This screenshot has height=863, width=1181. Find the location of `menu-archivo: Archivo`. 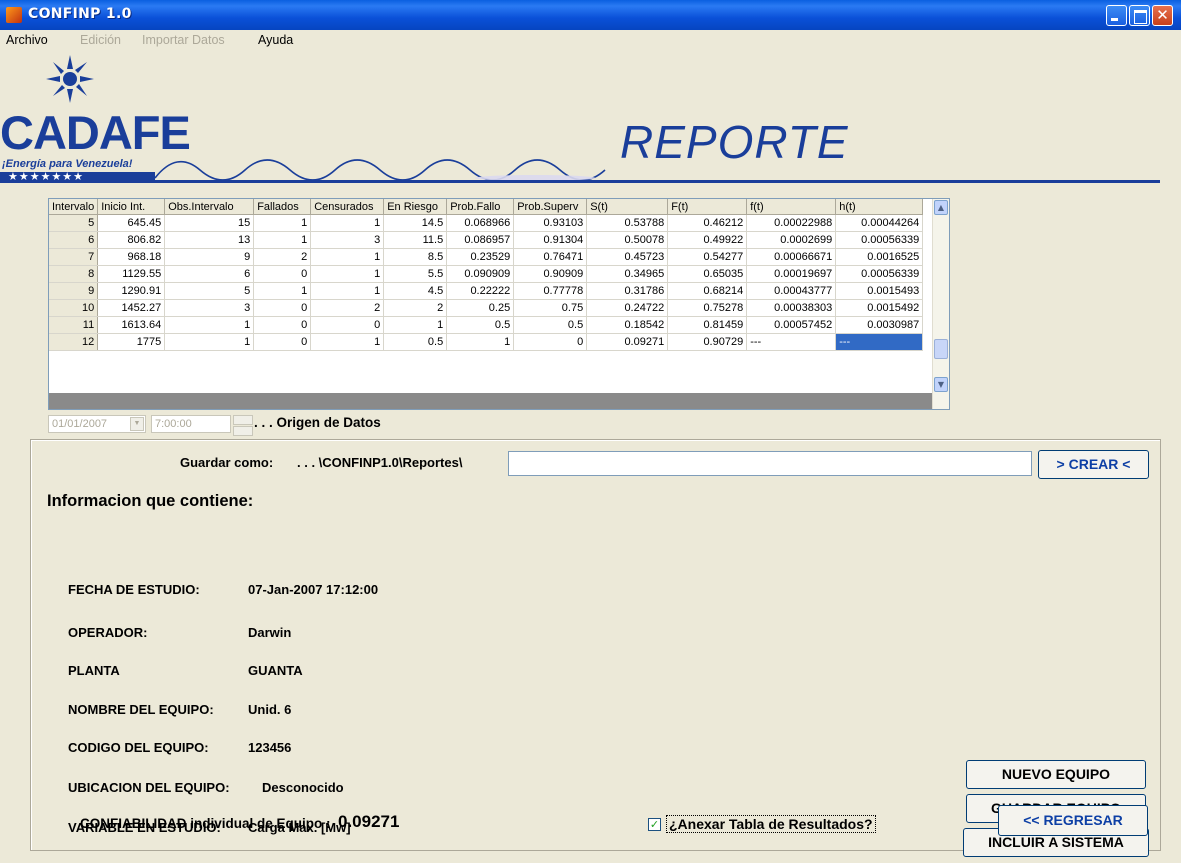

menu-archivo: Archivo is located at coordinates (27, 40).